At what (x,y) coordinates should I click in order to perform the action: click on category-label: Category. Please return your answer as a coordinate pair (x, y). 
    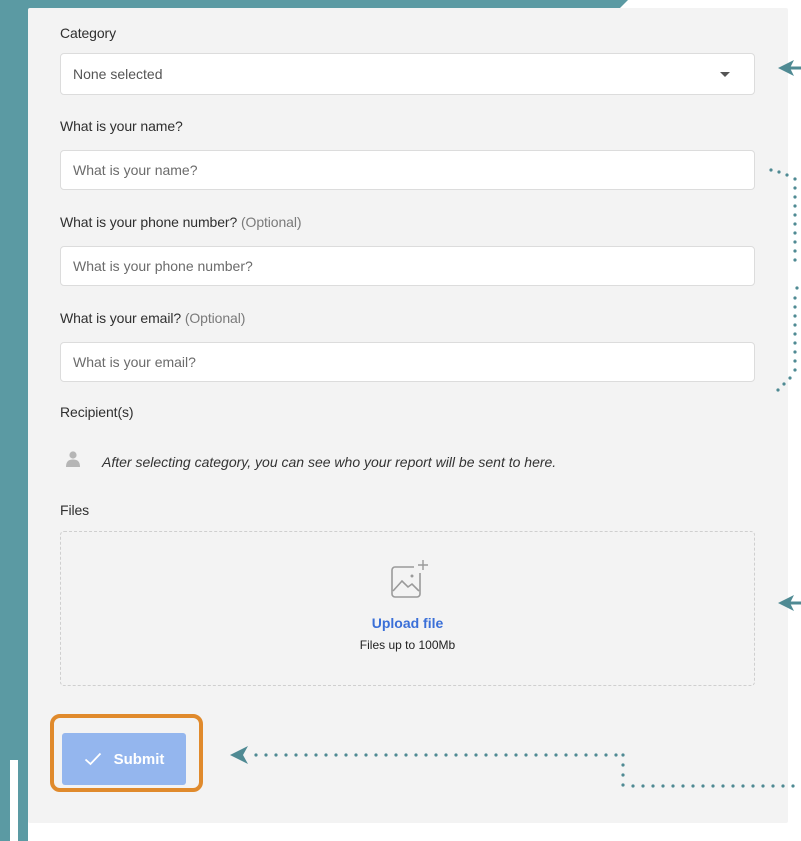
    Looking at the image, I should click on (88, 33).